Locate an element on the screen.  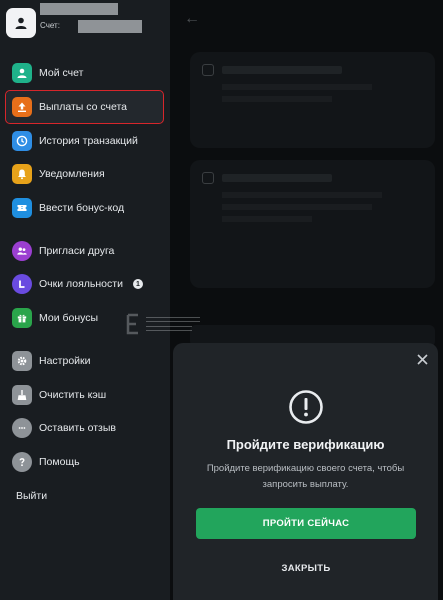
sidebar-item-clear-cache: Очистить кэш is located at coordinates (84, 395).